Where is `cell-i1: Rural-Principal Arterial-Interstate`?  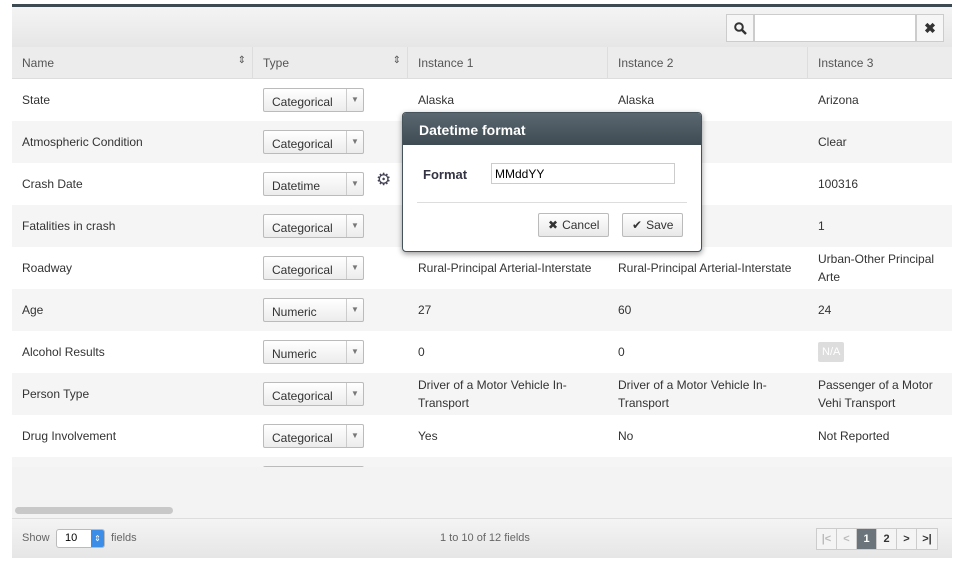
cell-i1: Rural-Principal Arterial-Interstate is located at coordinates (505, 268).